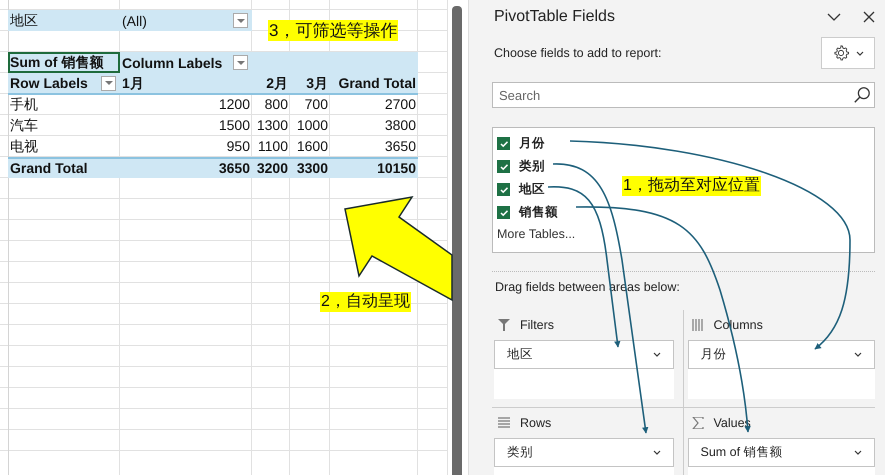 The image size is (885, 475). I want to click on annotation-label: 1，拖动至对应位置, so click(691, 186).